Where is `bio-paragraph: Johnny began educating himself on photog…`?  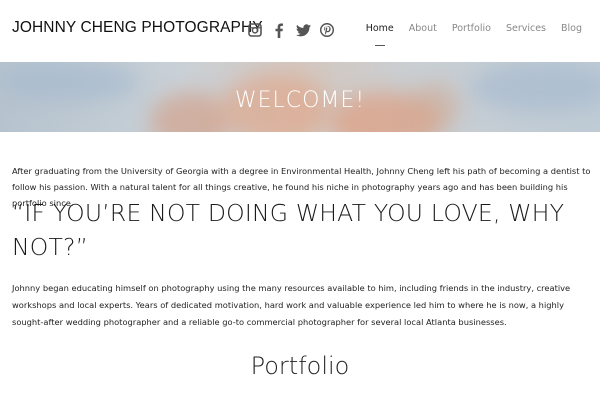
bio-paragraph: Johnny began educating himself on photog… is located at coordinates (291, 305).